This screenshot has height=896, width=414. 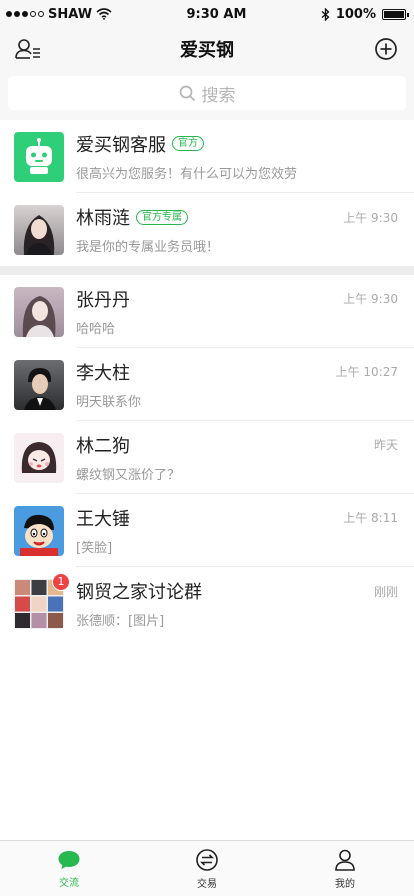 I want to click on bluetooth-icon, so click(x=325, y=14).